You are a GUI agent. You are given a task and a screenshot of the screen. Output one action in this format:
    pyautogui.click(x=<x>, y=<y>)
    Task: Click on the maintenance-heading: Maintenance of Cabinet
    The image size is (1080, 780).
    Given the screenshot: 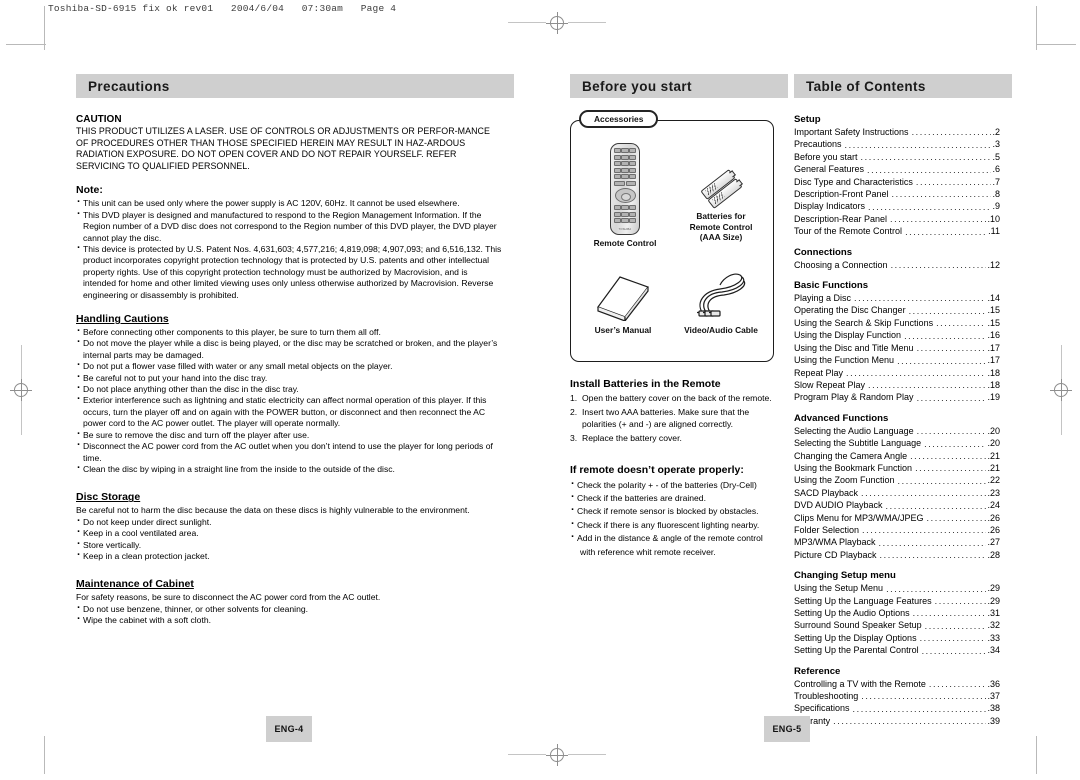 What is the action you would take?
    pyautogui.click(x=135, y=584)
    